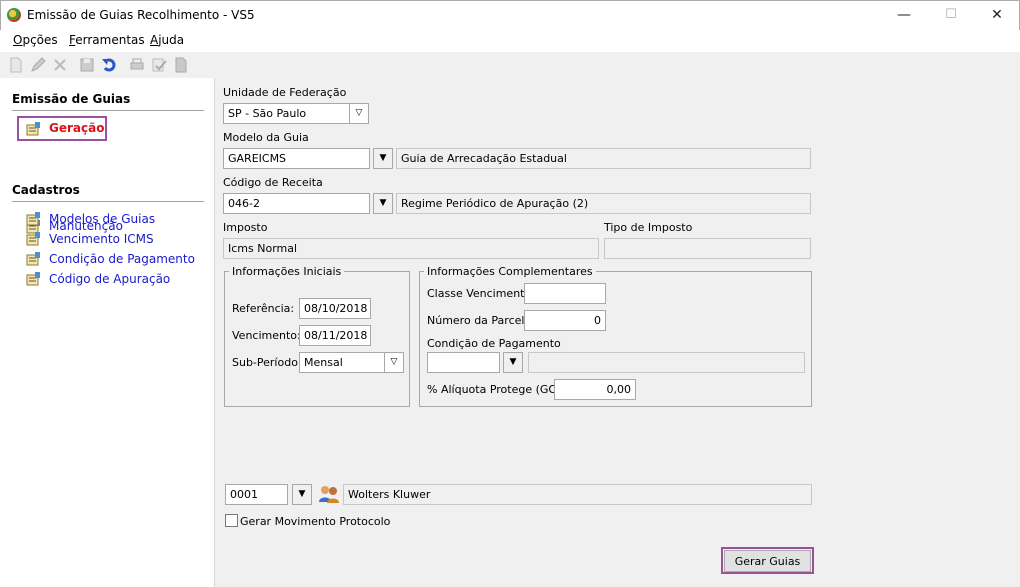  I want to click on vencimento-input: 08/11/2018, so click(335, 335).